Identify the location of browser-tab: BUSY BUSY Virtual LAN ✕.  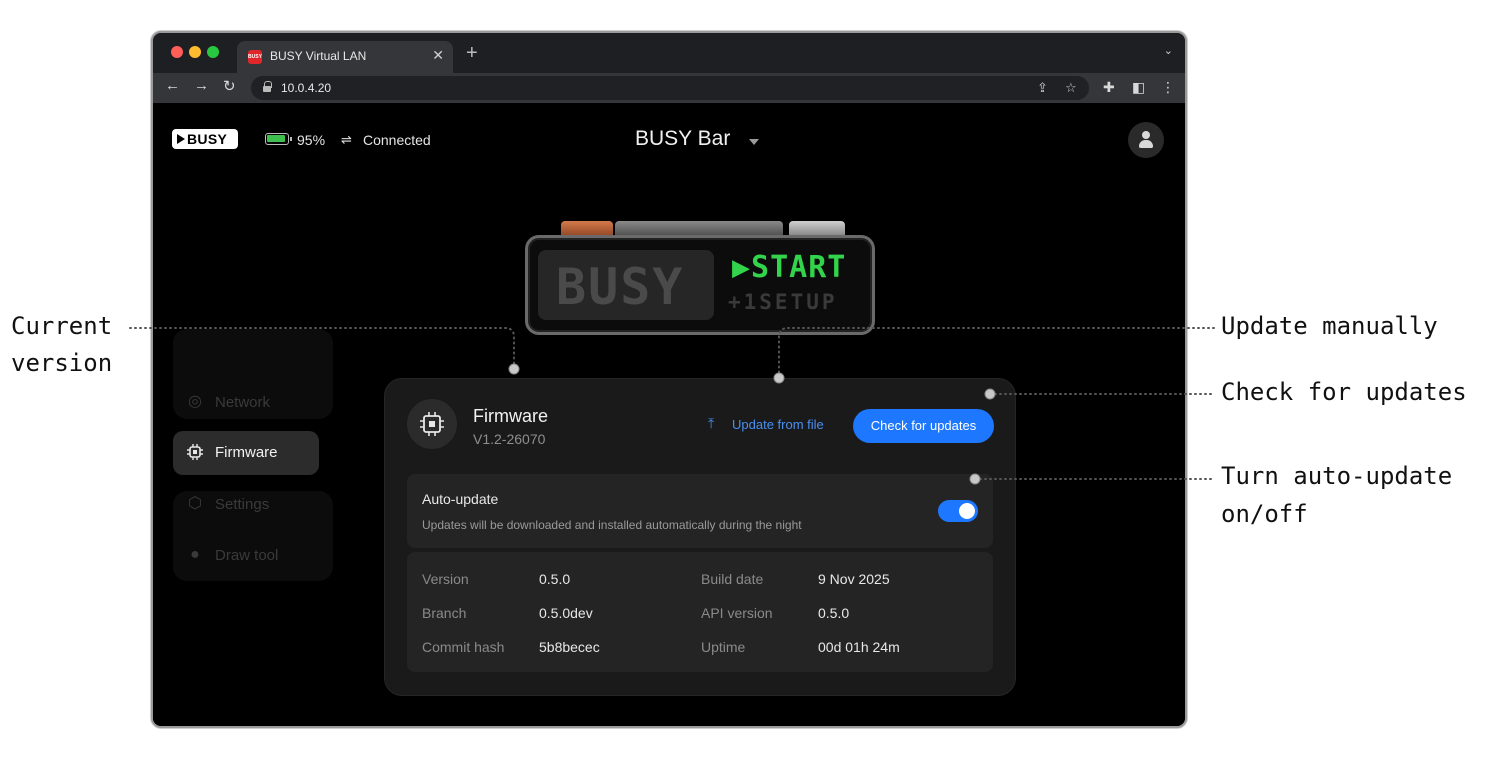
(345, 57).